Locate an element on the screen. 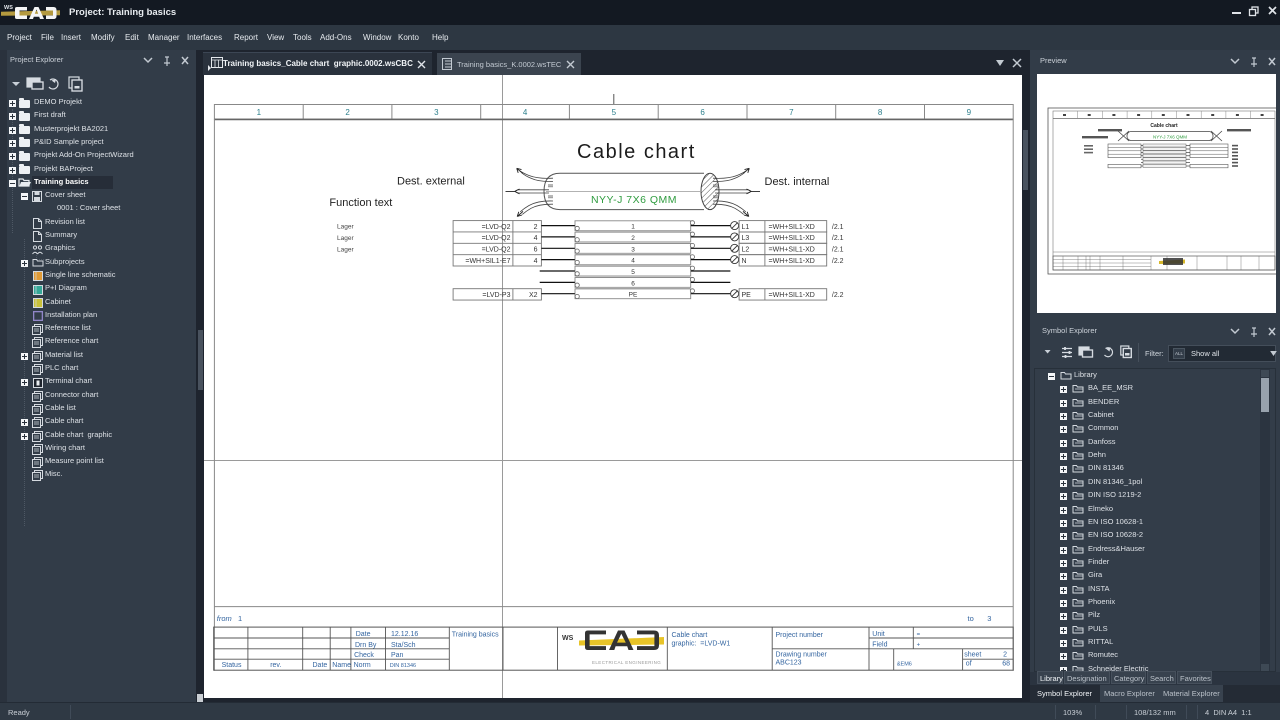  svg-text: Drn By is located at coordinates (366, 645).